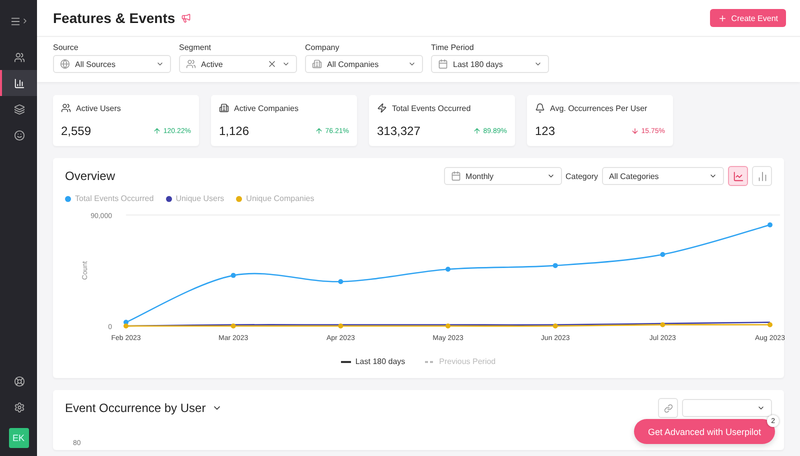 The height and width of the screenshot is (456, 800). I want to click on category-select: All Categories, so click(663, 176).